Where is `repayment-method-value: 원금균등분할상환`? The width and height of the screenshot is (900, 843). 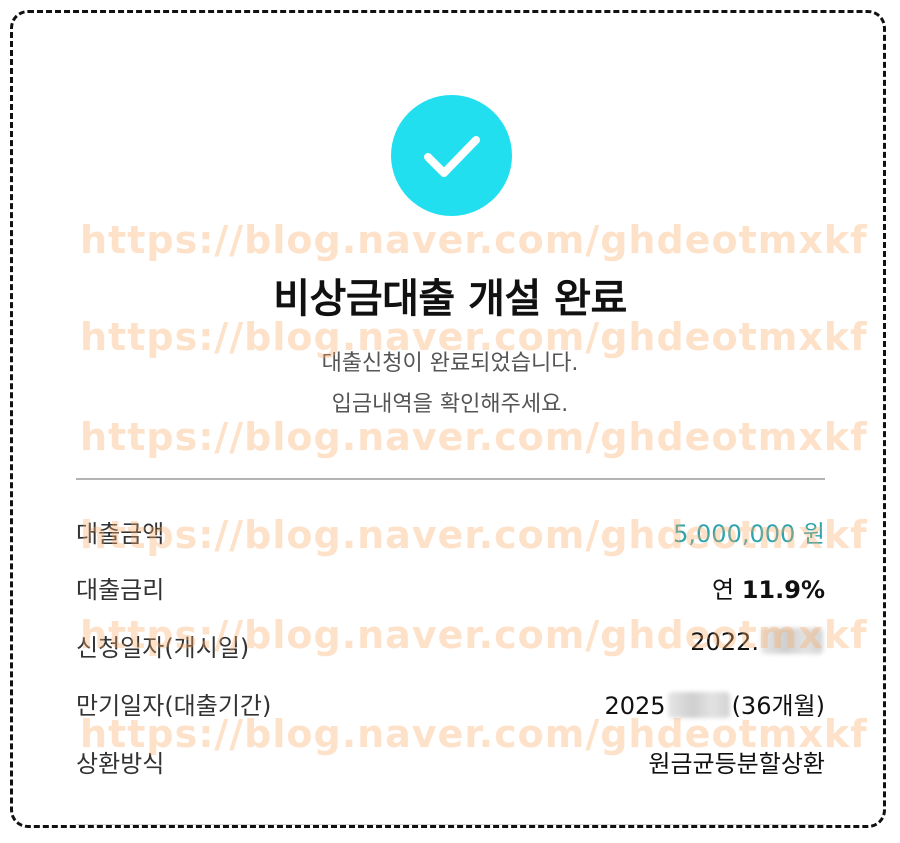 repayment-method-value: 원금균등분할상환 is located at coordinates (736, 764).